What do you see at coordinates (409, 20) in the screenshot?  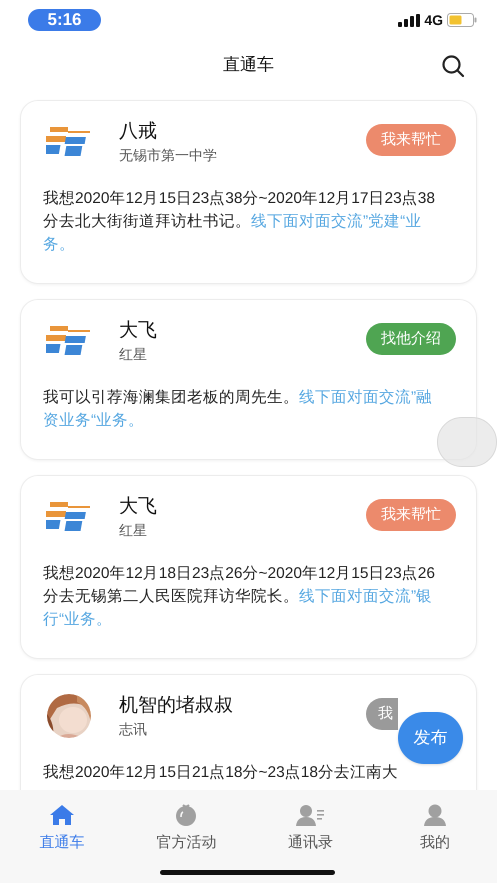 I see `signal-icon` at bounding box center [409, 20].